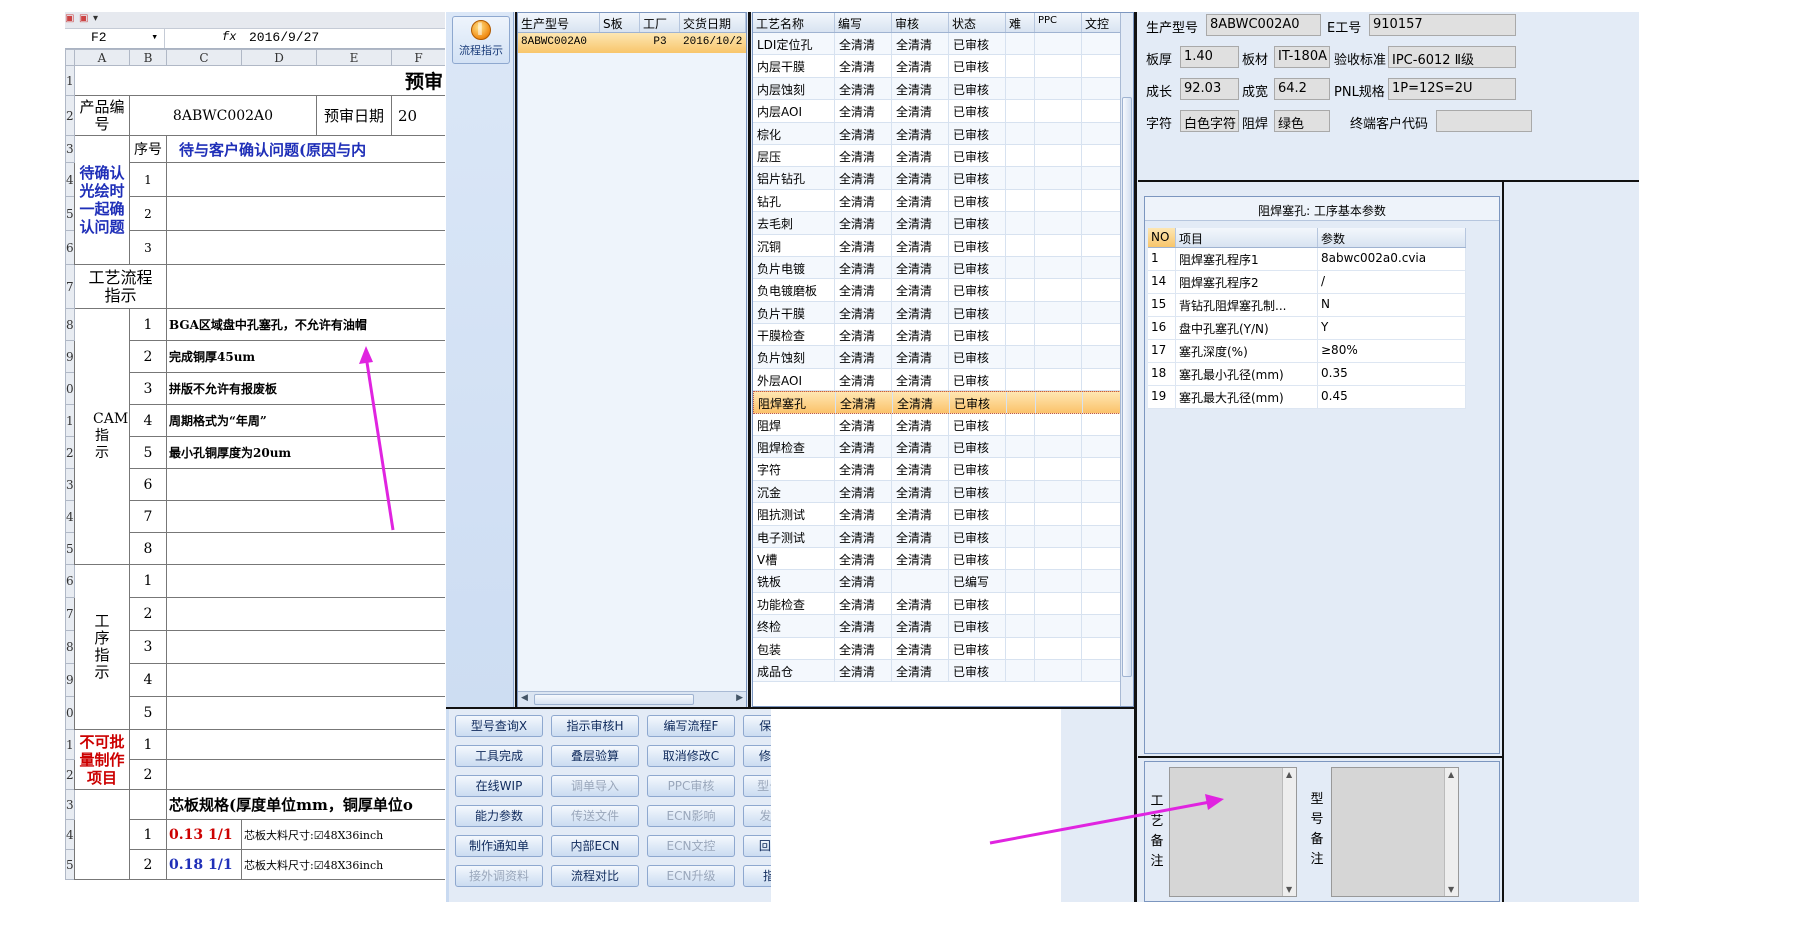 The width and height of the screenshot is (1793, 926). What do you see at coordinates (1302, 57) in the screenshot?
I see `material-field: IT-180A` at bounding box center [1302, 57].